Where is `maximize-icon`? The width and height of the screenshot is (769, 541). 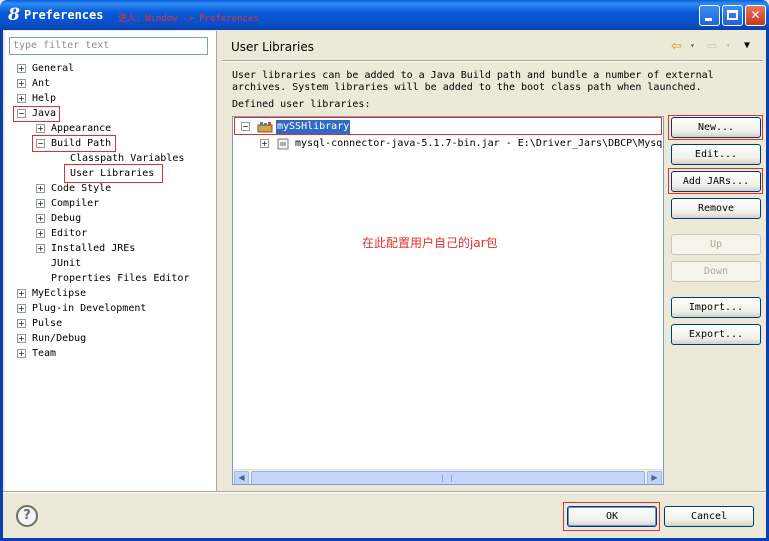
maximize-icon is located at coordinates (732, 15).